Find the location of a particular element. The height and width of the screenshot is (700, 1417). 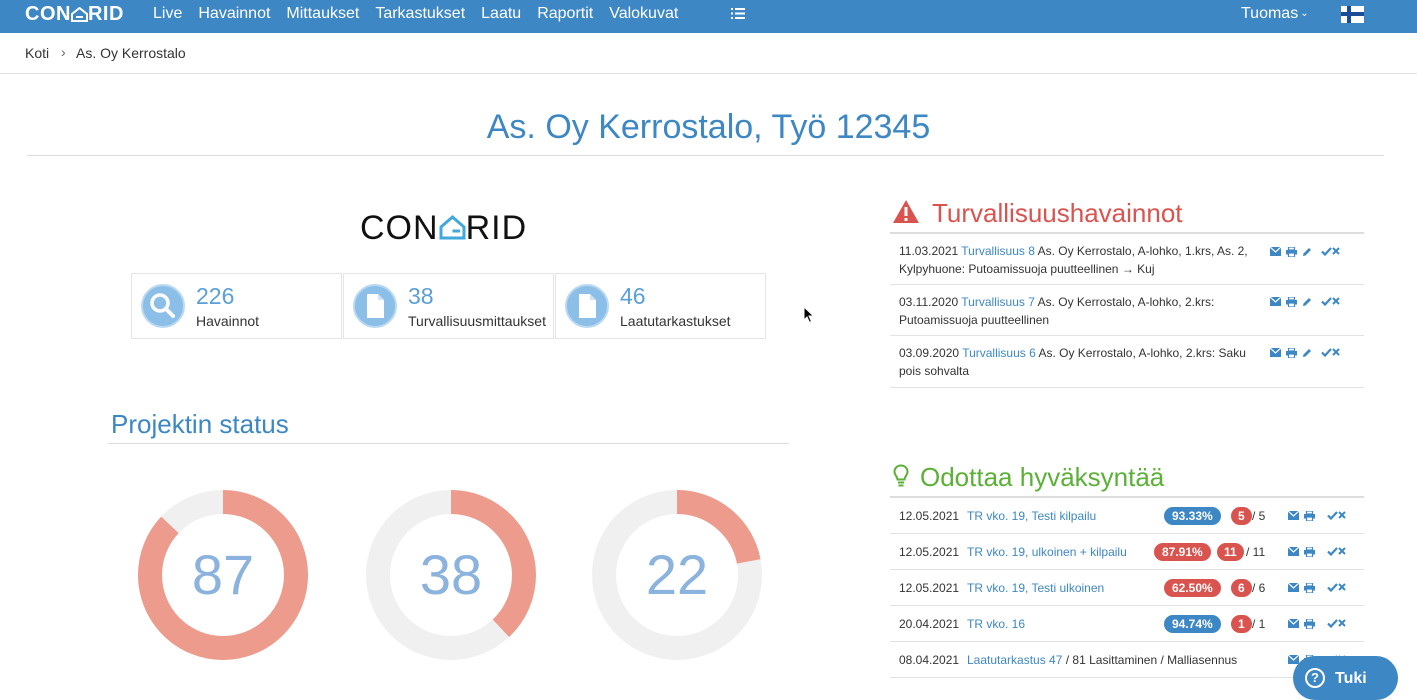

nav-havainnot: Havainnot is located at coordinates (234, 14).